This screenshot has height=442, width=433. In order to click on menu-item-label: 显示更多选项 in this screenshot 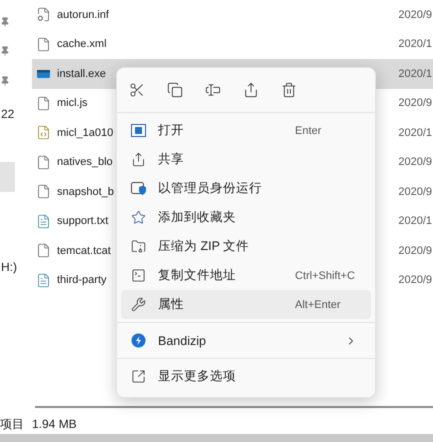, I will do `click(197, 376)`.